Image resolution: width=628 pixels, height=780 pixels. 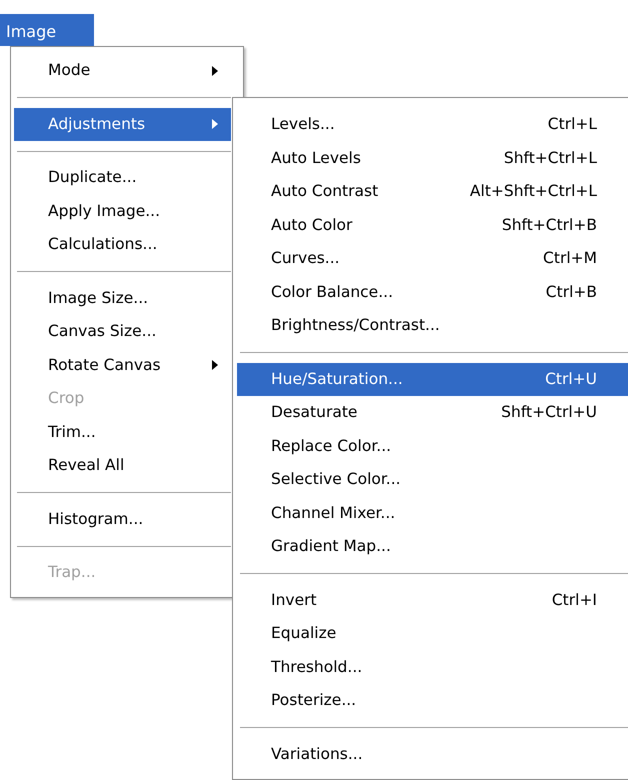 What do you see at coordinates (122, 365) in the screenshot?
I see `menu-item: Rotate Canvas` at bounding box center [122, 365].